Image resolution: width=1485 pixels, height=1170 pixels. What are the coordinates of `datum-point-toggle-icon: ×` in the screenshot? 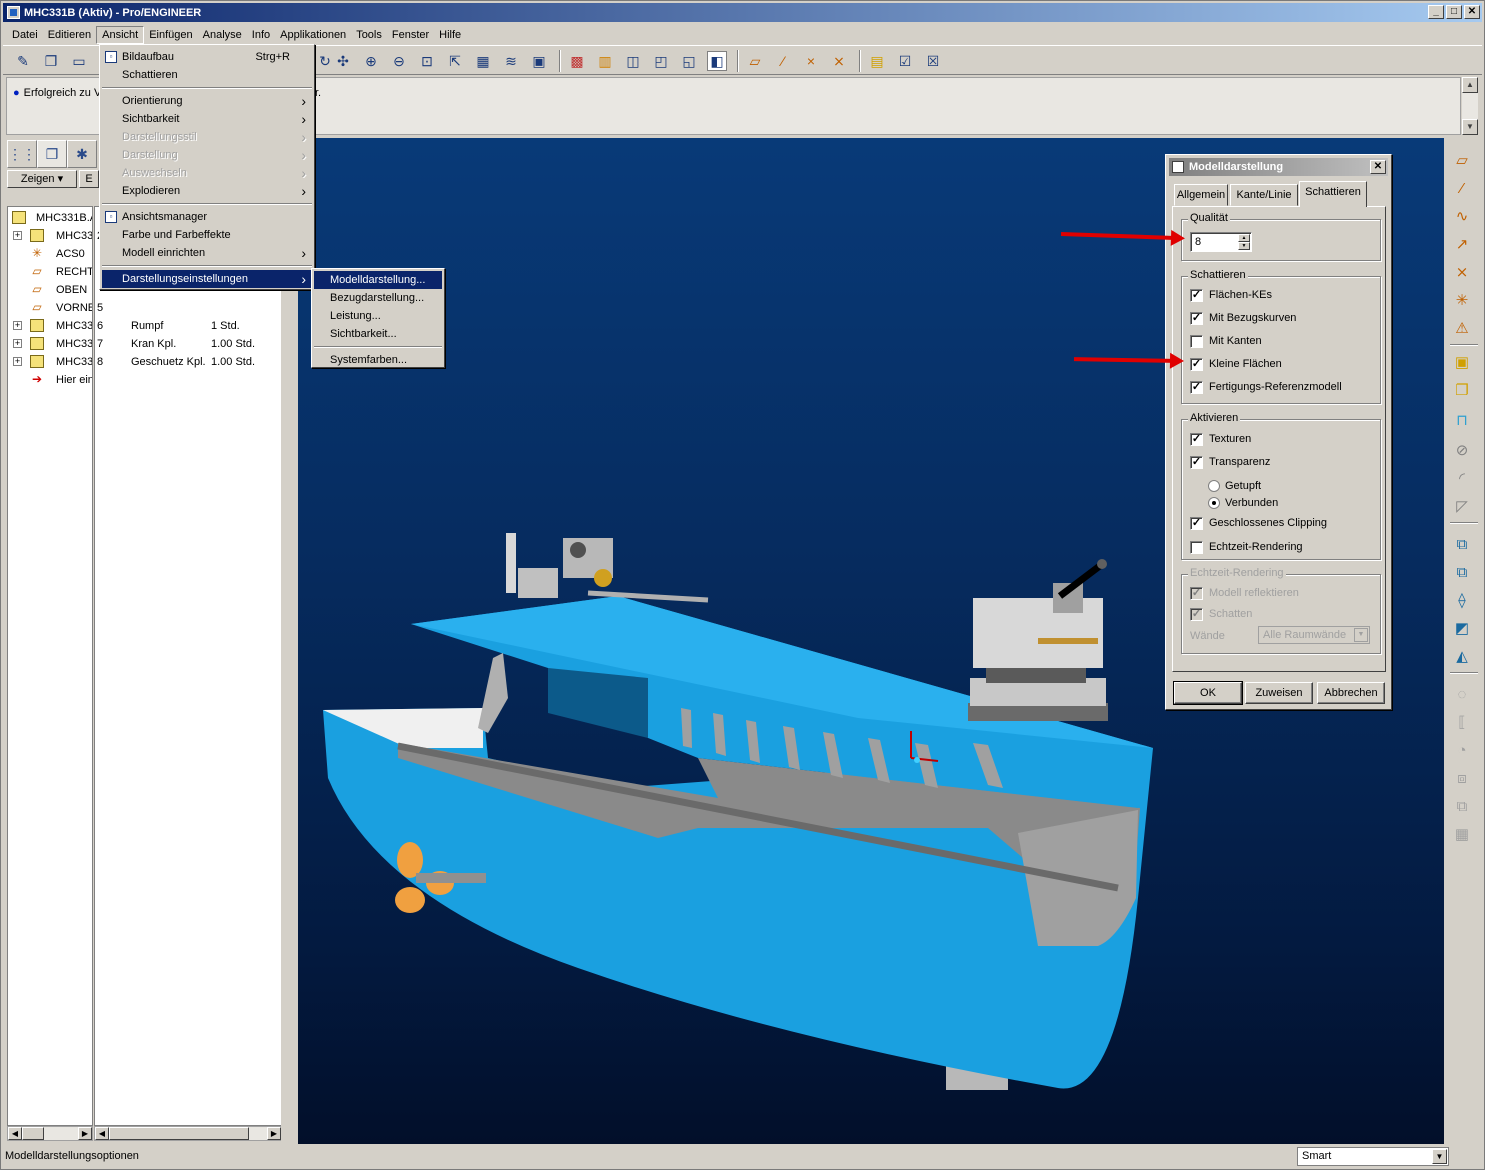 It's located at (811, 61).